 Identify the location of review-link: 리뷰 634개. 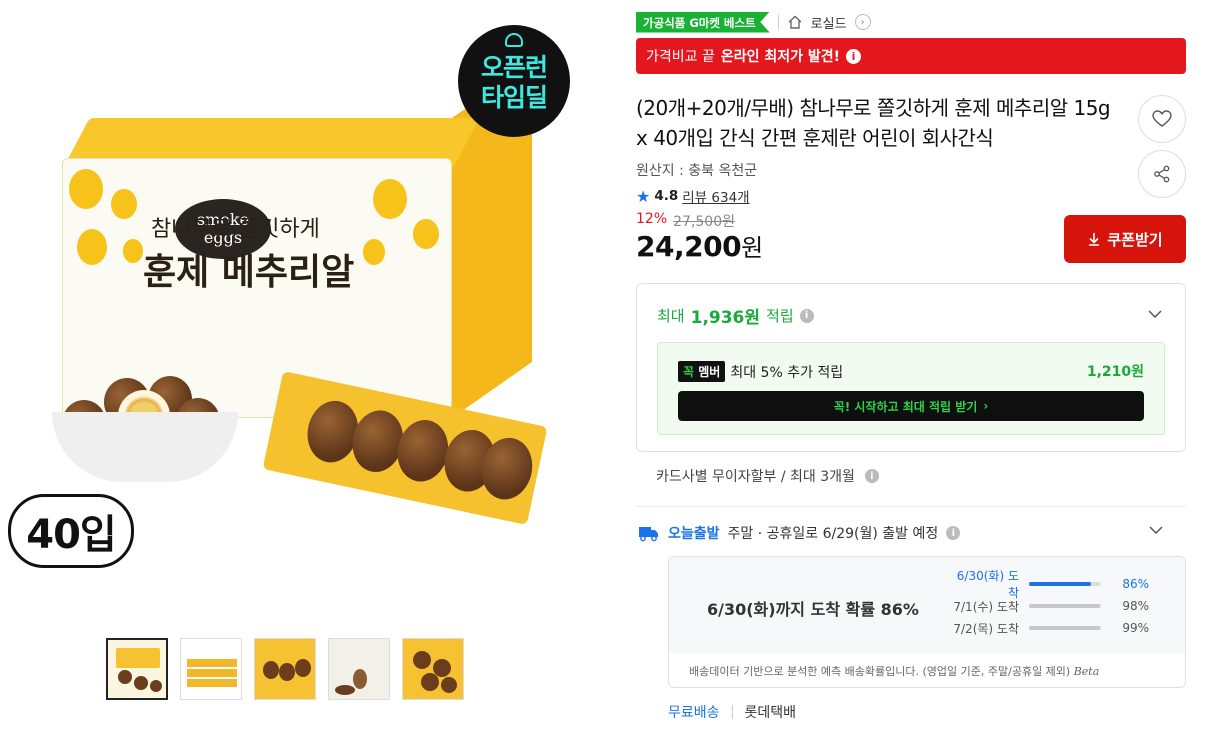
(715, 196).